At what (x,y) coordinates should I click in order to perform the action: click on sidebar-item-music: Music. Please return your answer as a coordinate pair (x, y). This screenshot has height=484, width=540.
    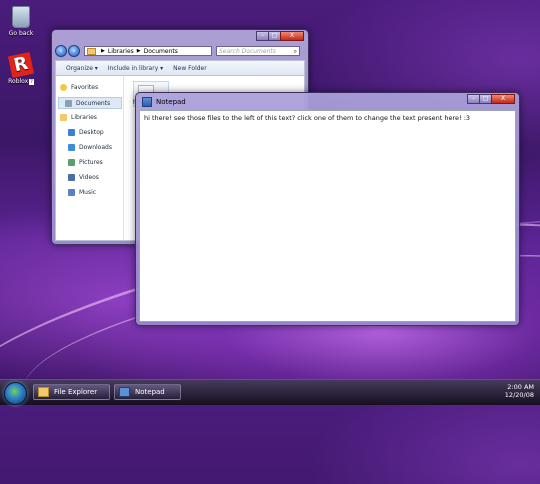
    Looking at the image, I should click on (82, 192).